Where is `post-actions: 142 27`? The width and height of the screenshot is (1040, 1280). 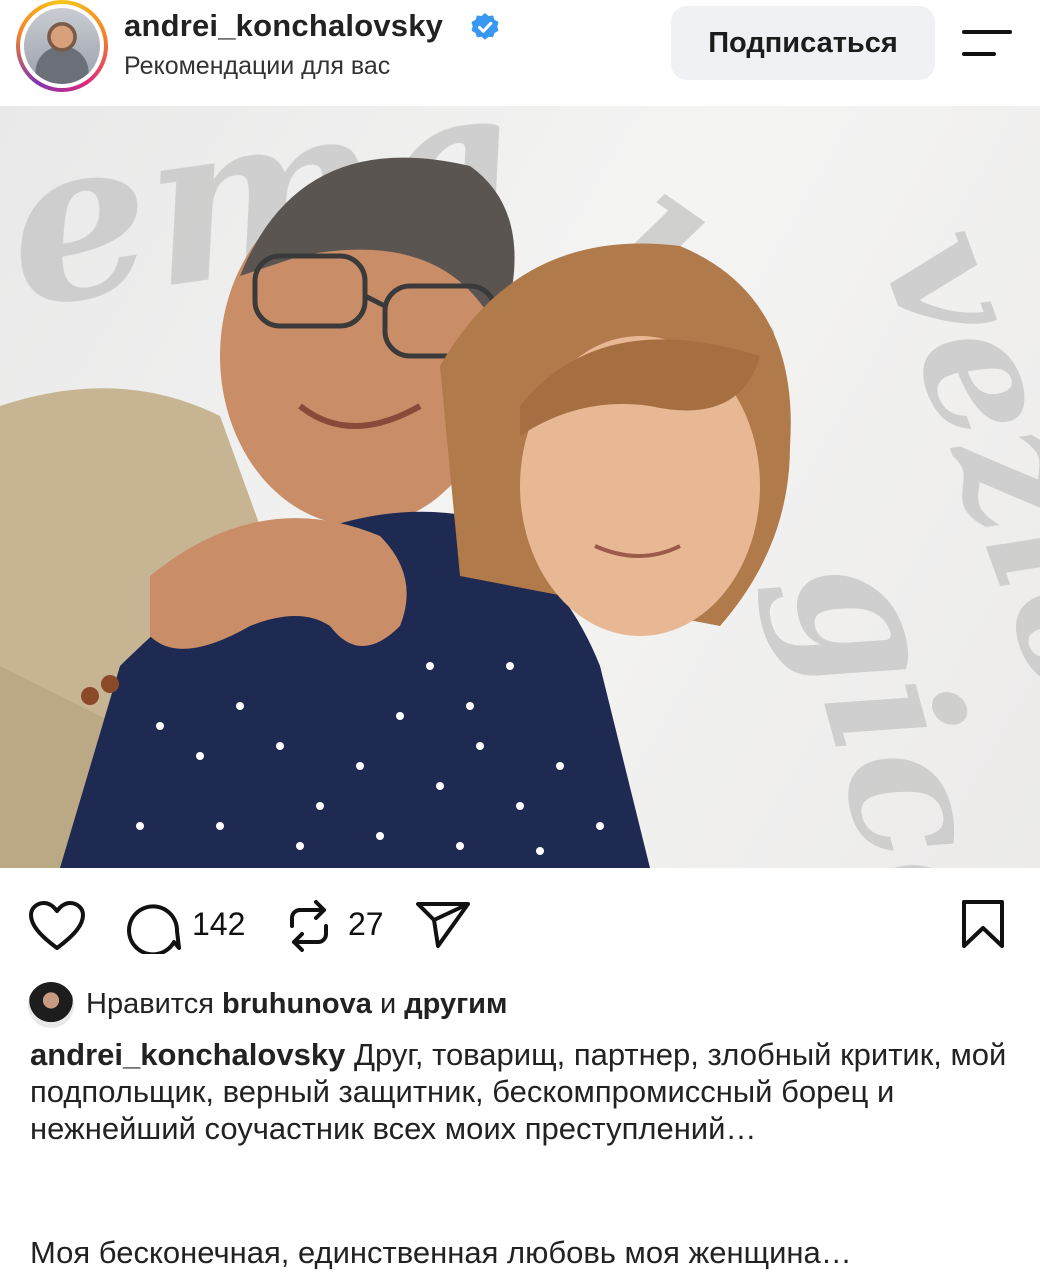
post-actions: 142 27 is located at coordinates (520, 925).